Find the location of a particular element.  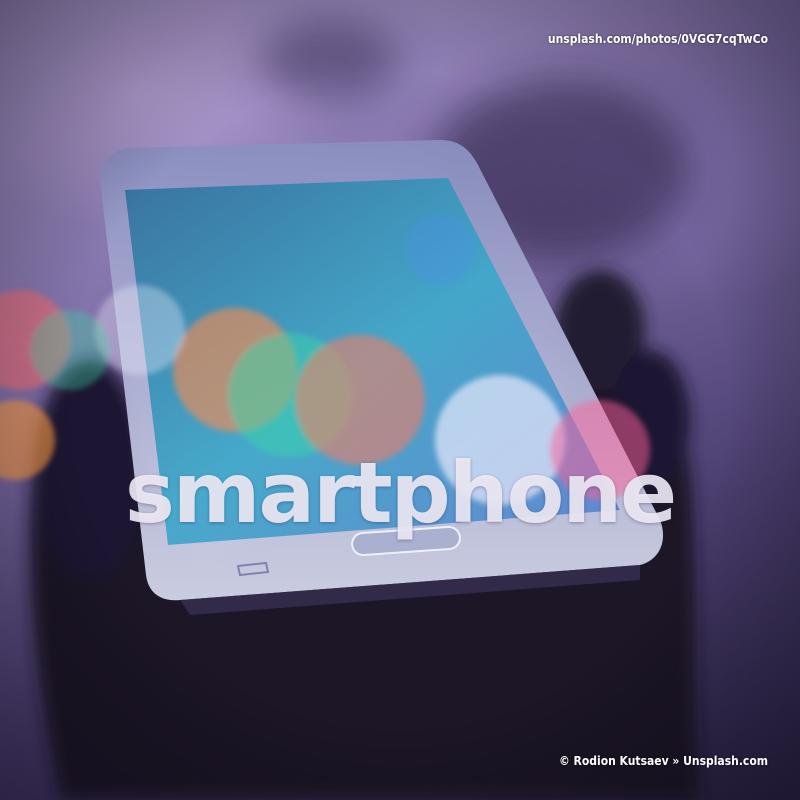

headline: smartphone is located at coordinates (400, 493).